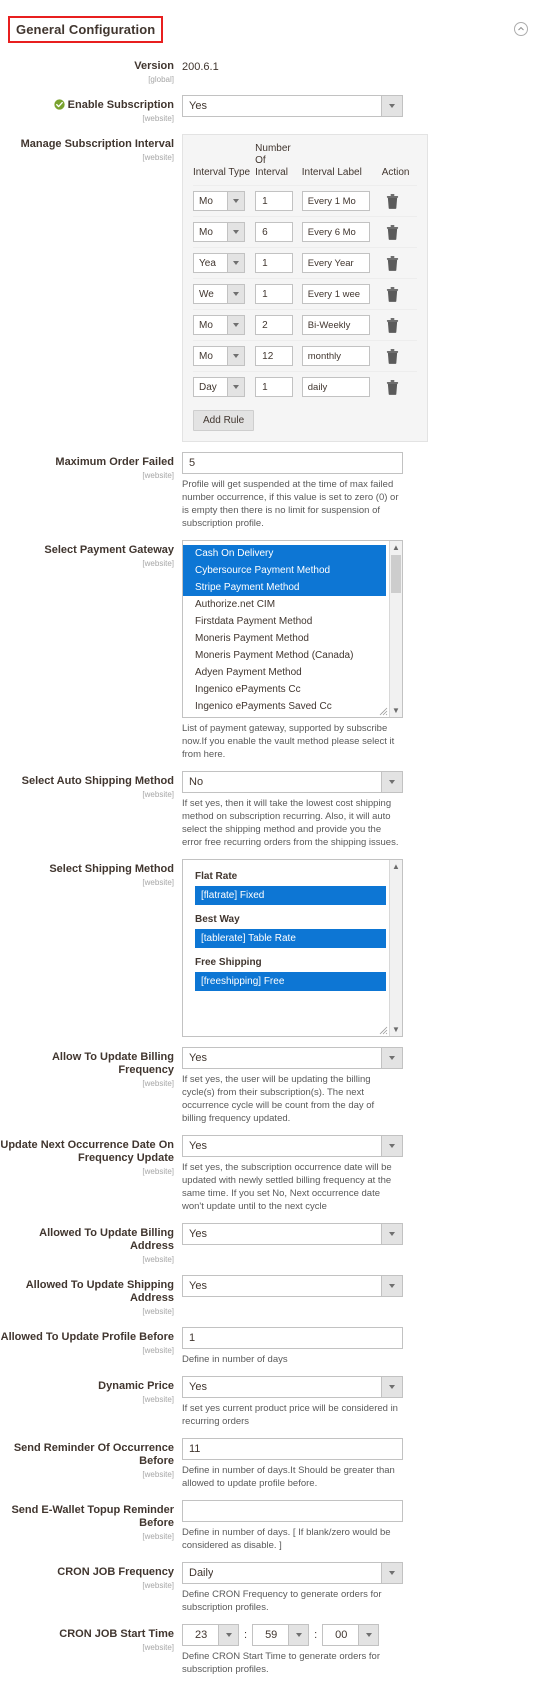 The width and height of the screenshot is (542, 1694). I want to click on auto-shipping-method-select: No, so click(292, 782).